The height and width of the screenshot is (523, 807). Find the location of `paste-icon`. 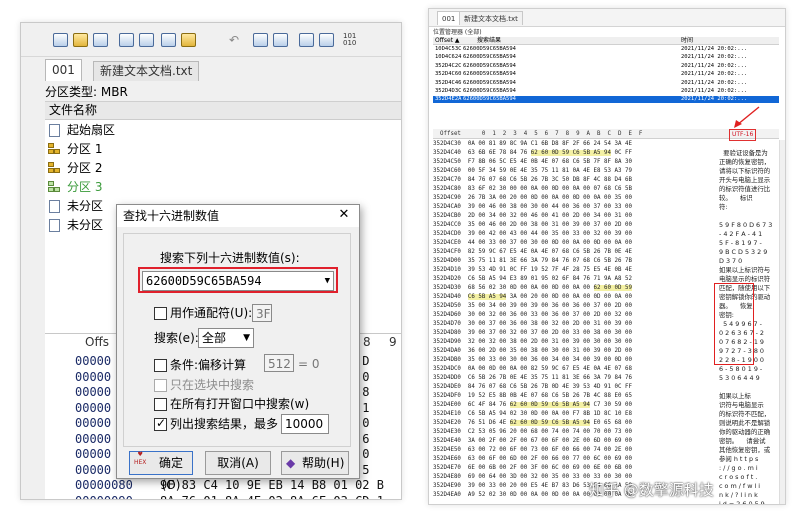

paste-icon is located at coordinates (280, 40).